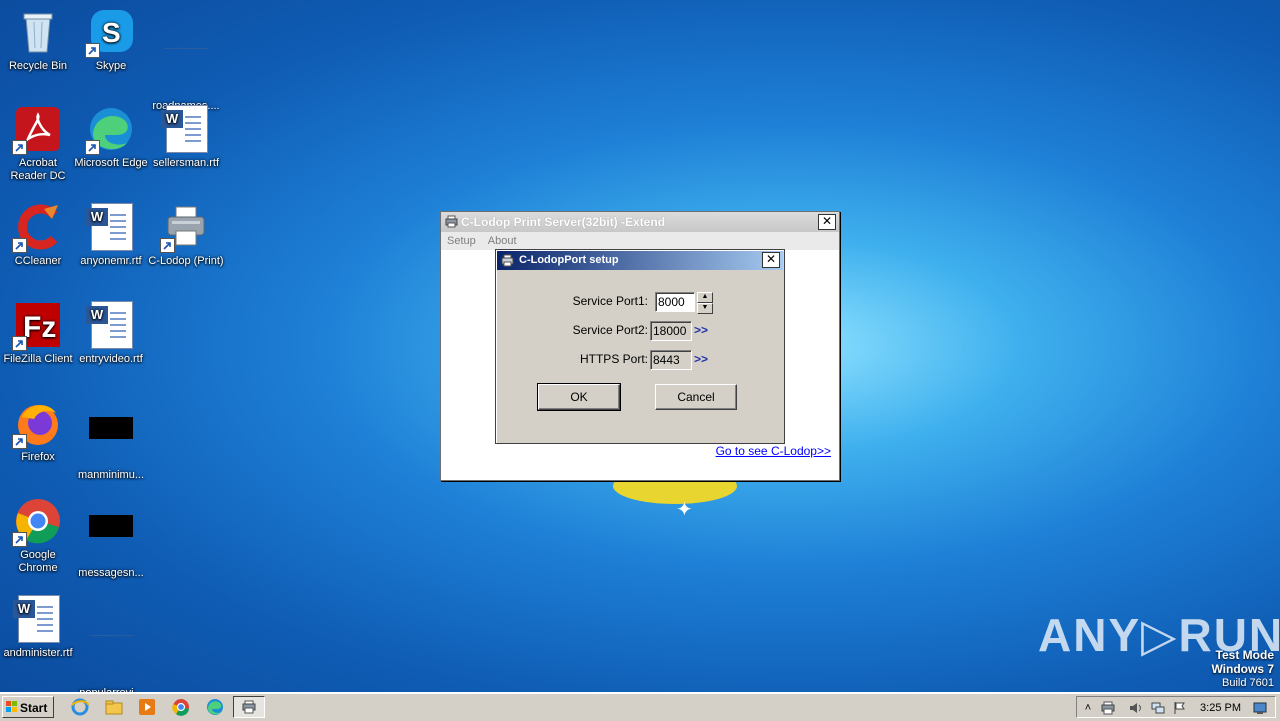 This screenshot has width=1280, height=721. I want to click on system-tray: ˄ 3:25 PM, so click(1176, 707).